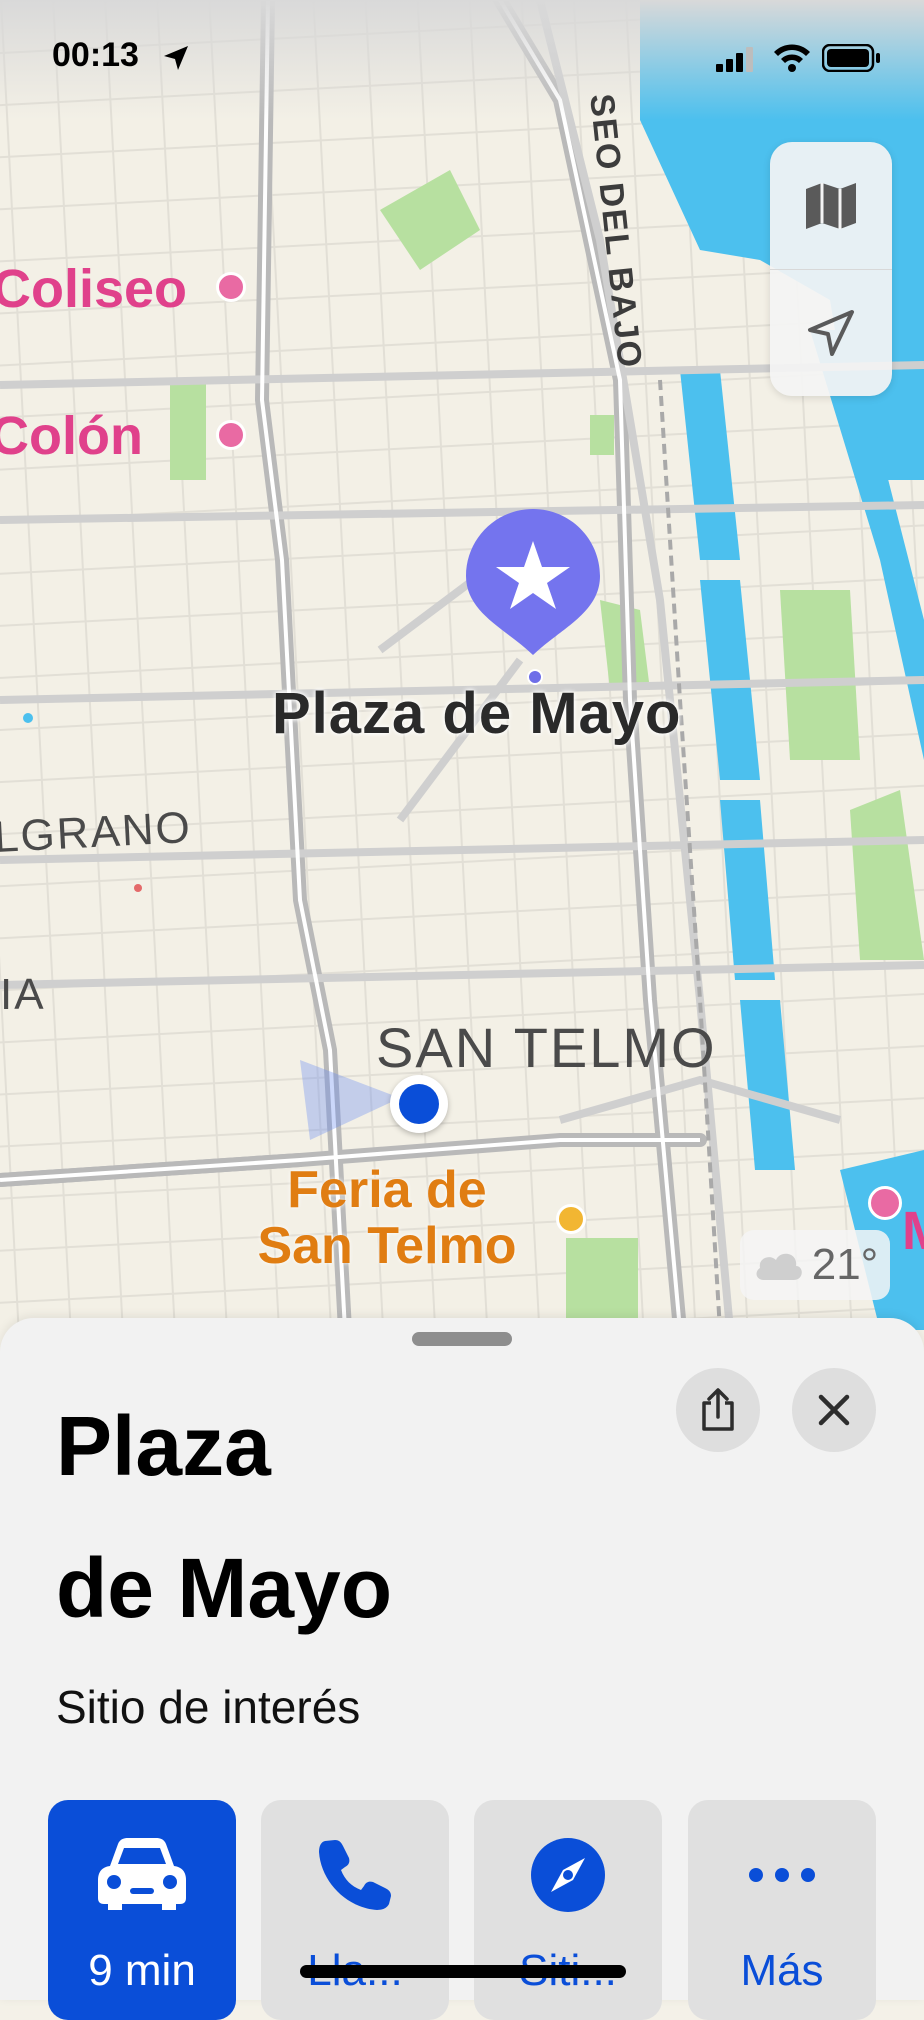  What do you see at coordinates (163, 1446) in the screenshot?
I see `place-title-line-1: Plaza` at bounding box center [163, 1446].